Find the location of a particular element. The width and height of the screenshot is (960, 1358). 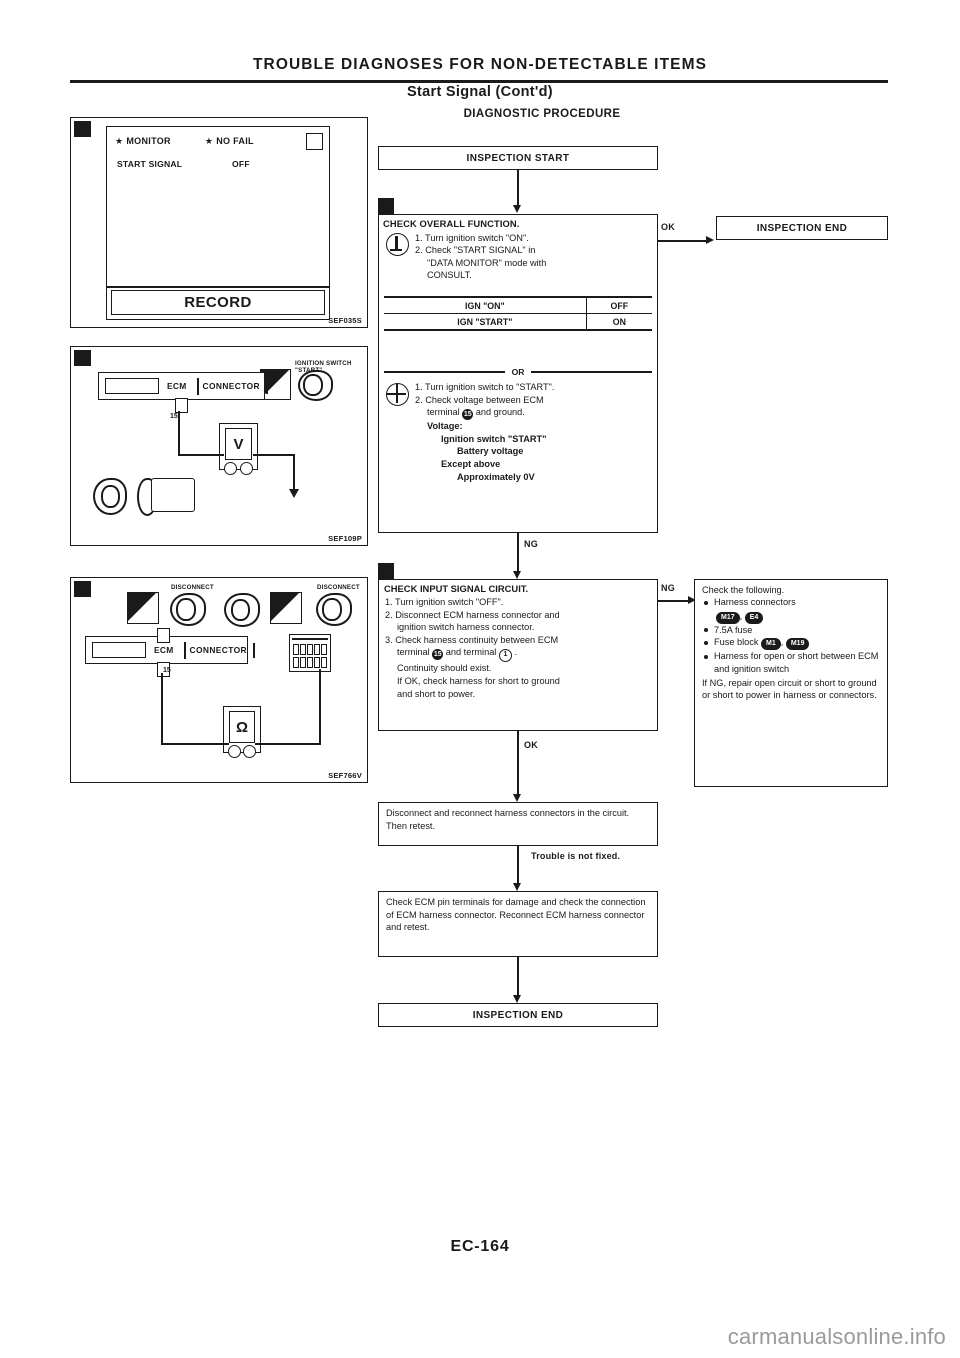

probe-body-icon is located at coordinates (173, 495).